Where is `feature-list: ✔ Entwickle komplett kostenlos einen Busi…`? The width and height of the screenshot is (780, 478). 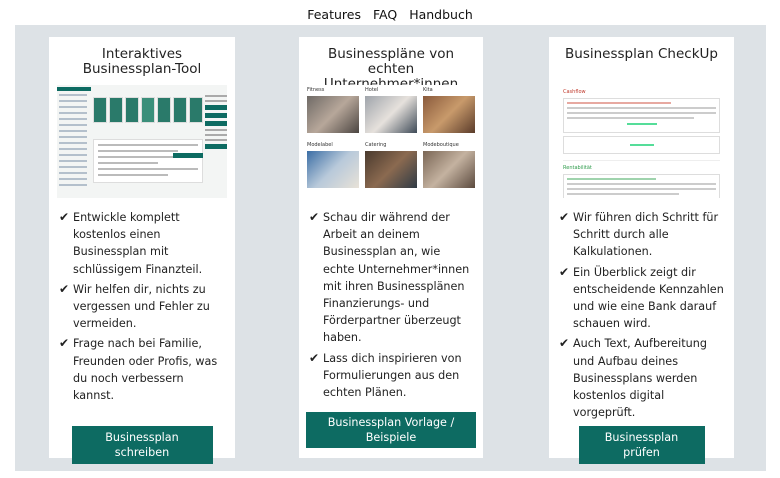
feature-list: ✔ Entwickle komplett kostenlos einen Busi… is located at coordinates (143, 308).